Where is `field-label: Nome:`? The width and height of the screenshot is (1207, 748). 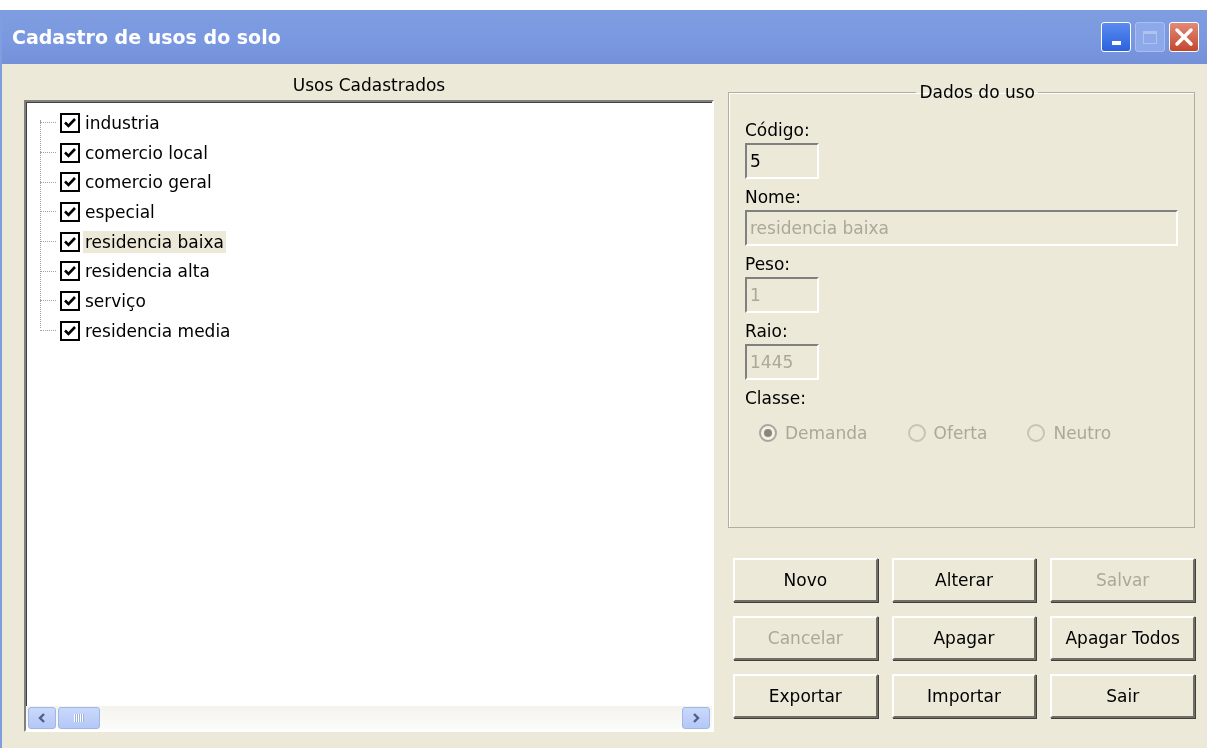
field-label: Nome: is located at coordinates (773, 197).